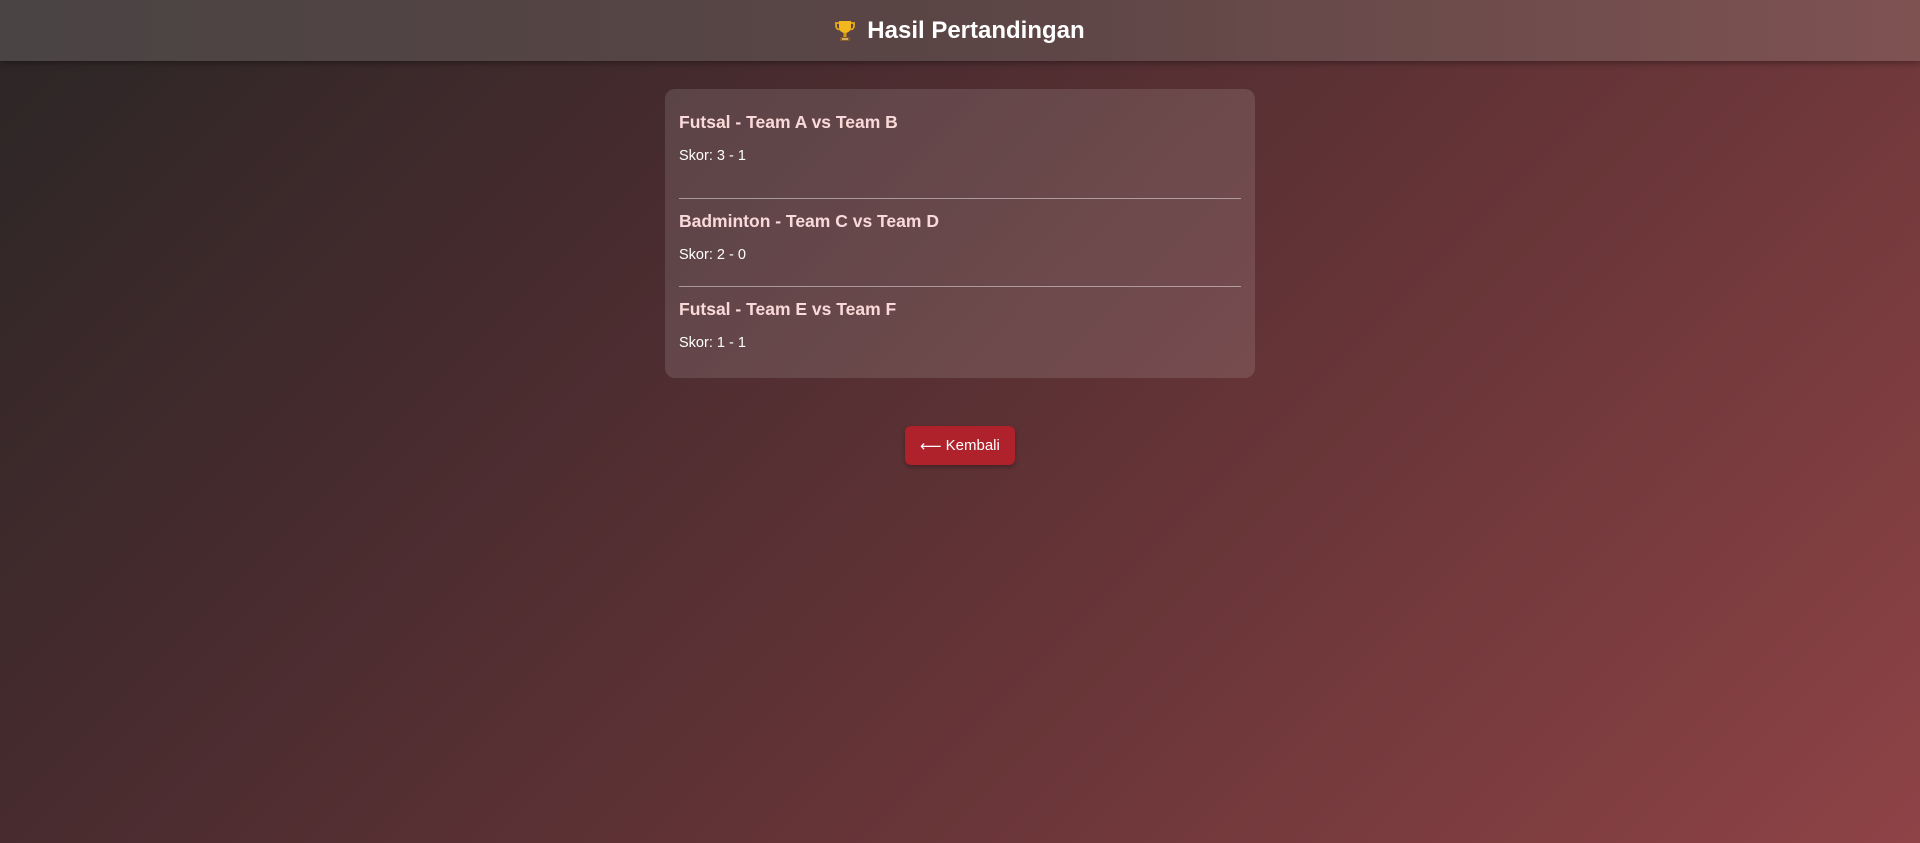 The width and height of the screenshot is (1920, 843). I want to click on match-score: Skor: 3 - 1, so click(712, 156).